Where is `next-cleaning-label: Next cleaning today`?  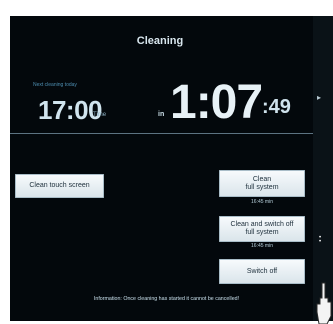 next-cleaning-label: Next cleaning today is located at coordinates (55, 85).